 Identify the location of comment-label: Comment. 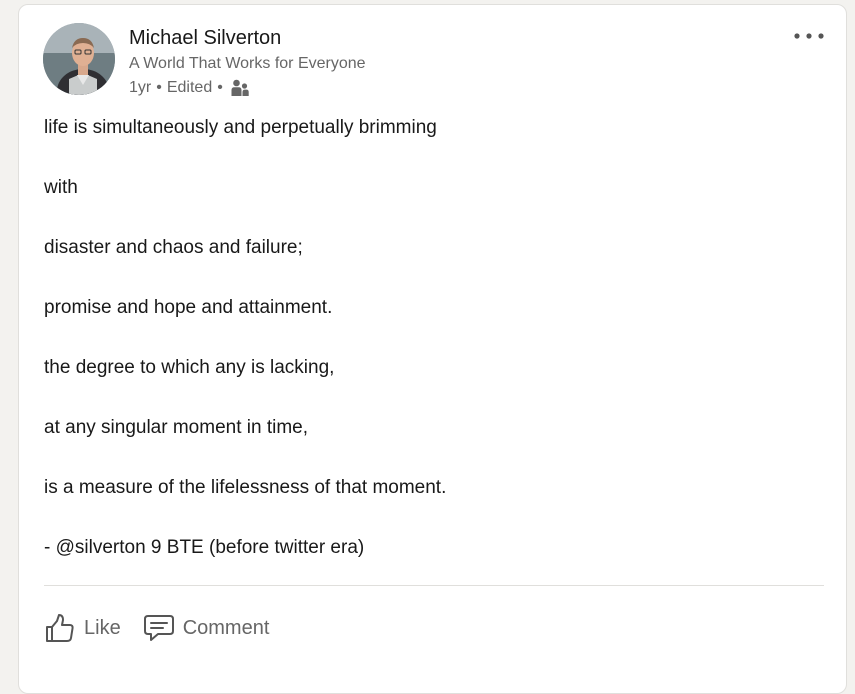
(226, 627).